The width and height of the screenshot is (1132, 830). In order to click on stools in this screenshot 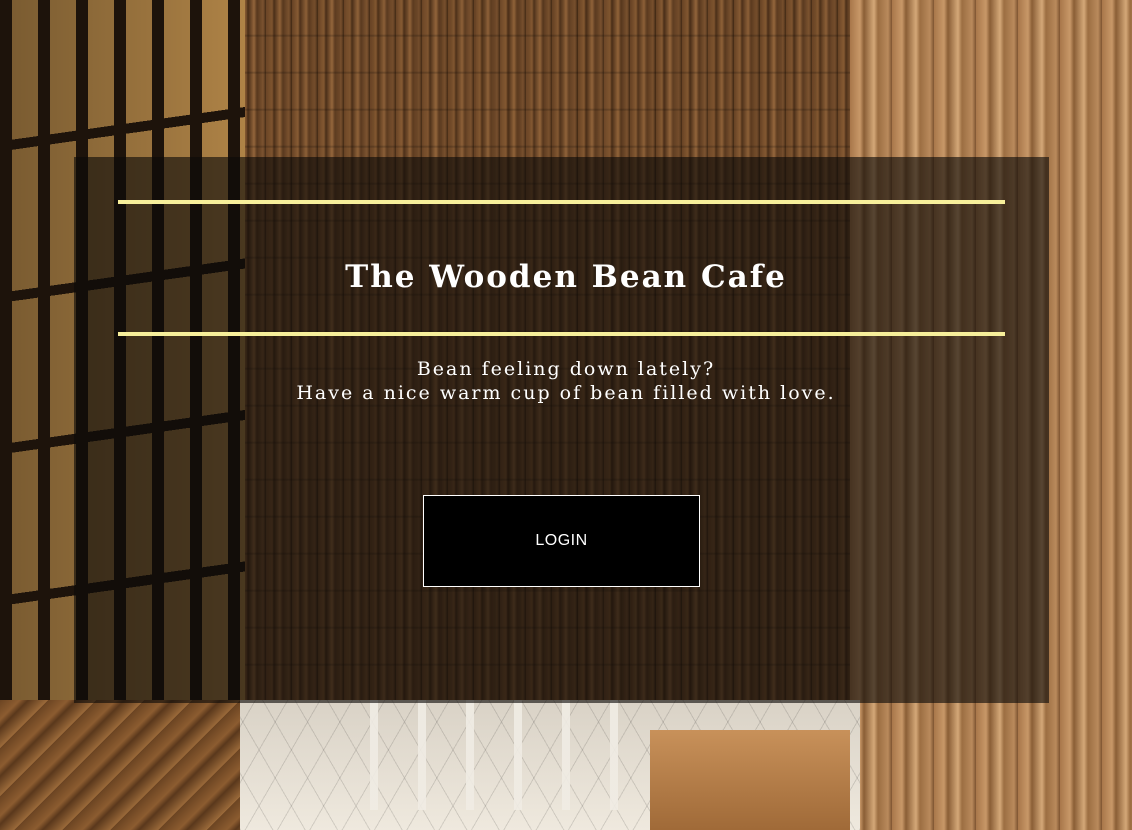, I will do `click(480, 755)`.